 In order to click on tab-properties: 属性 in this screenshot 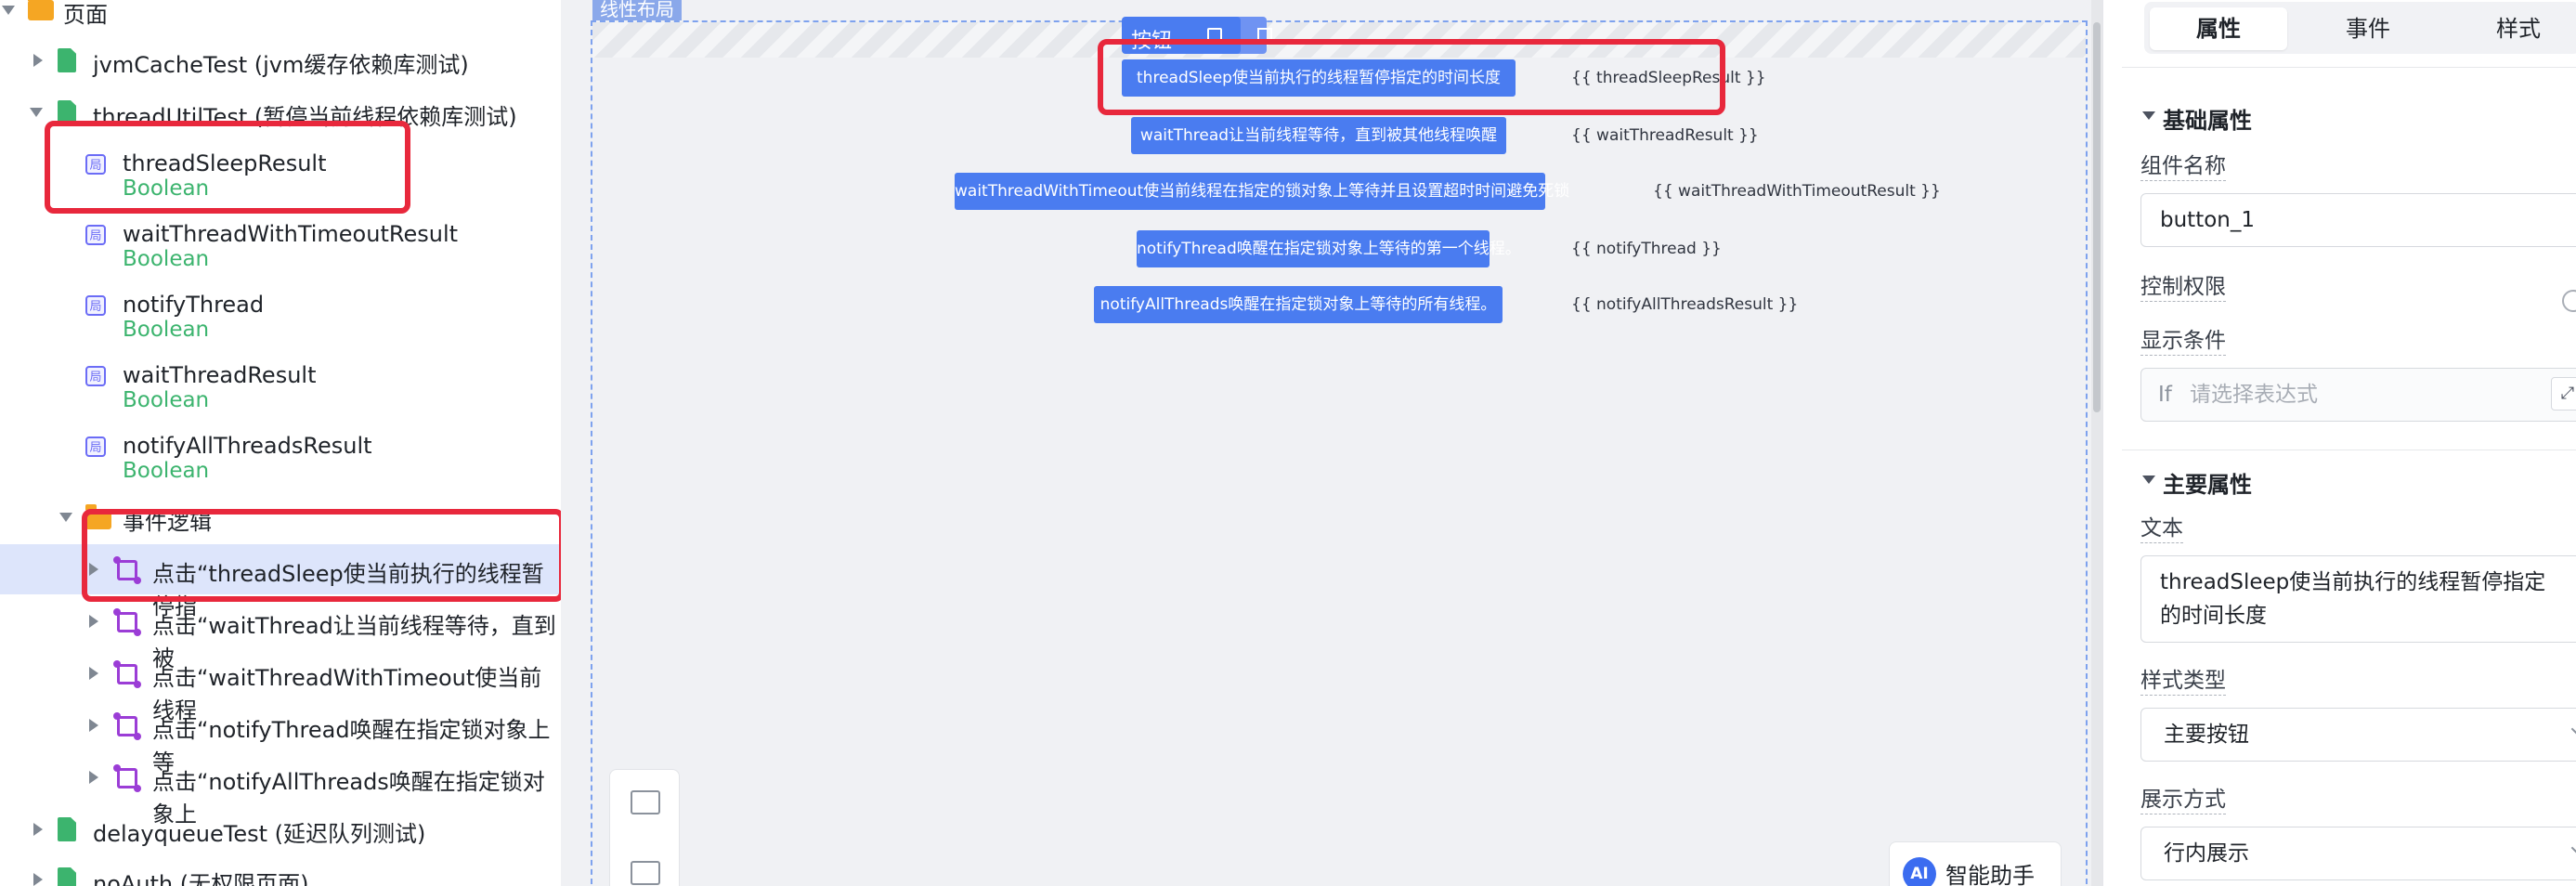, I will do `click(2218, 28)`.